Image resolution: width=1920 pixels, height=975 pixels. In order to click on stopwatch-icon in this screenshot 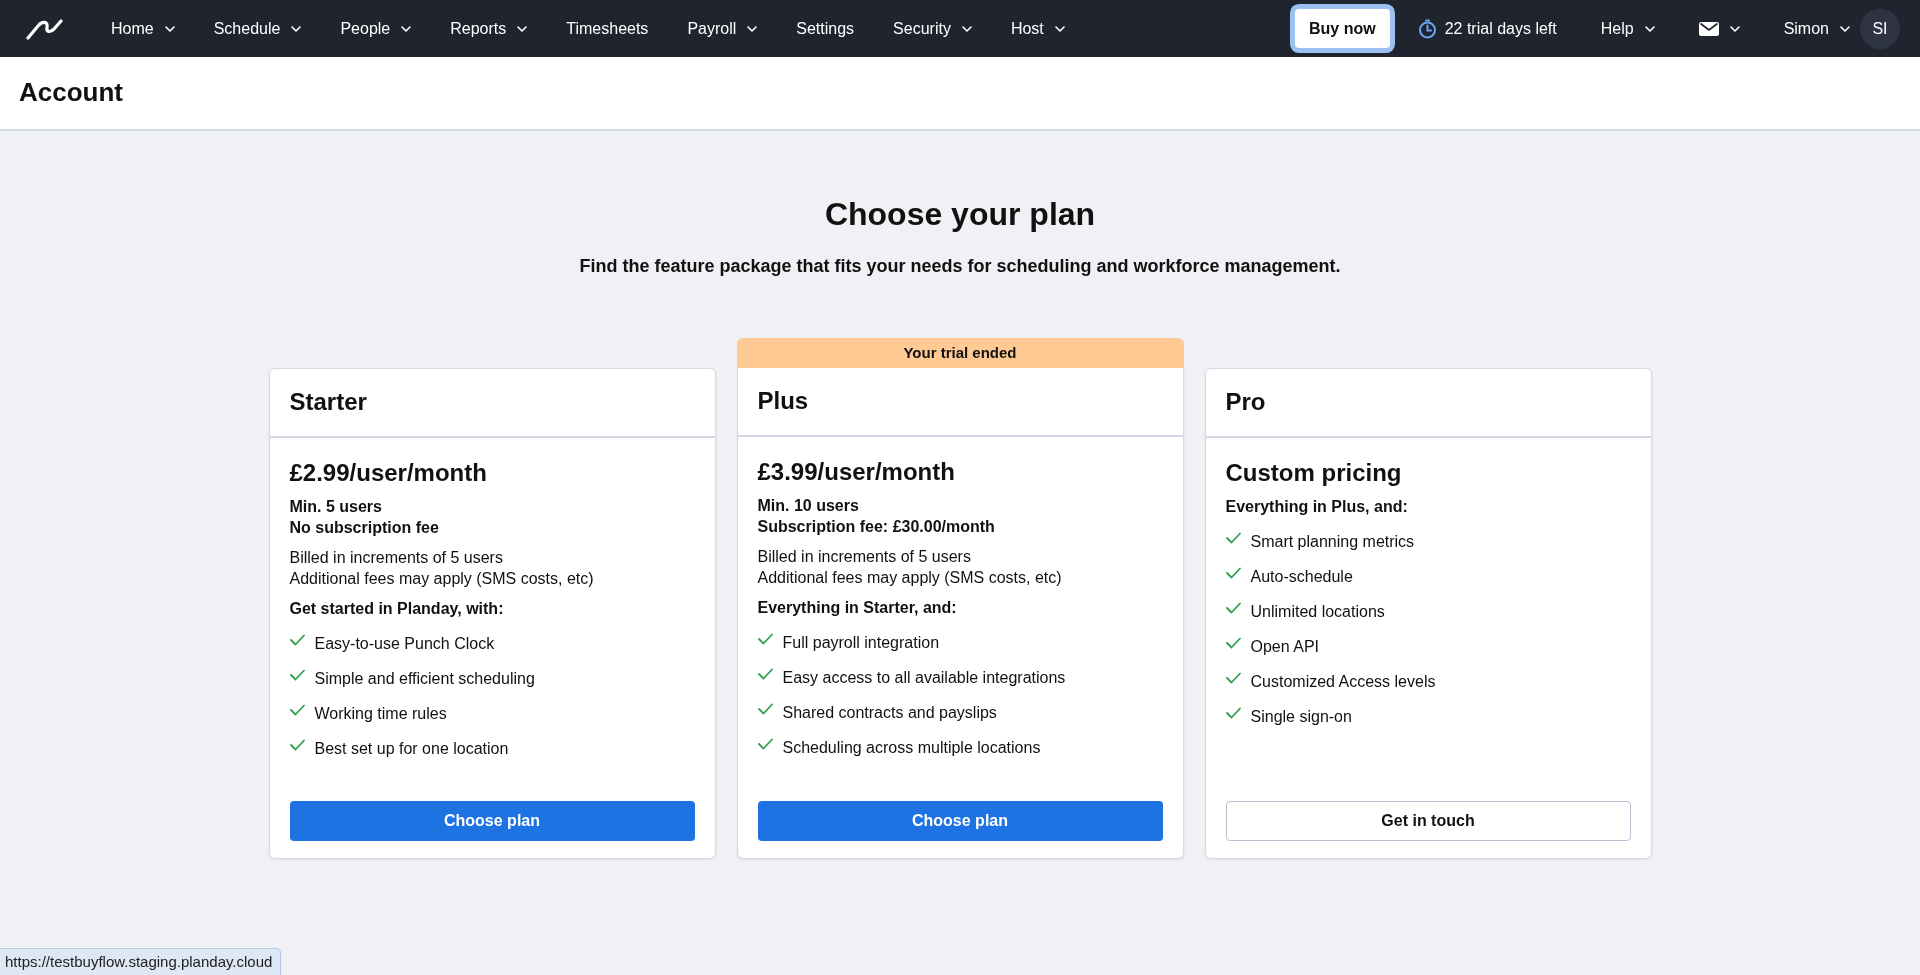, I will do `click(1427, 28)`.